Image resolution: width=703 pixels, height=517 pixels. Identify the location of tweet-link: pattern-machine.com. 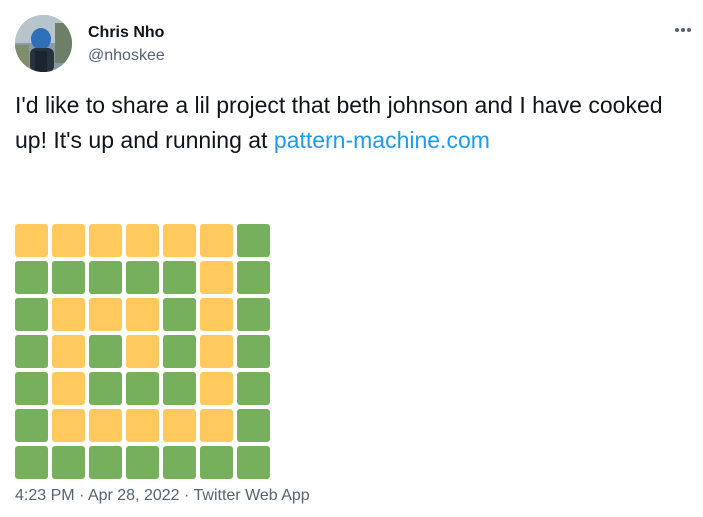
(382, 140).